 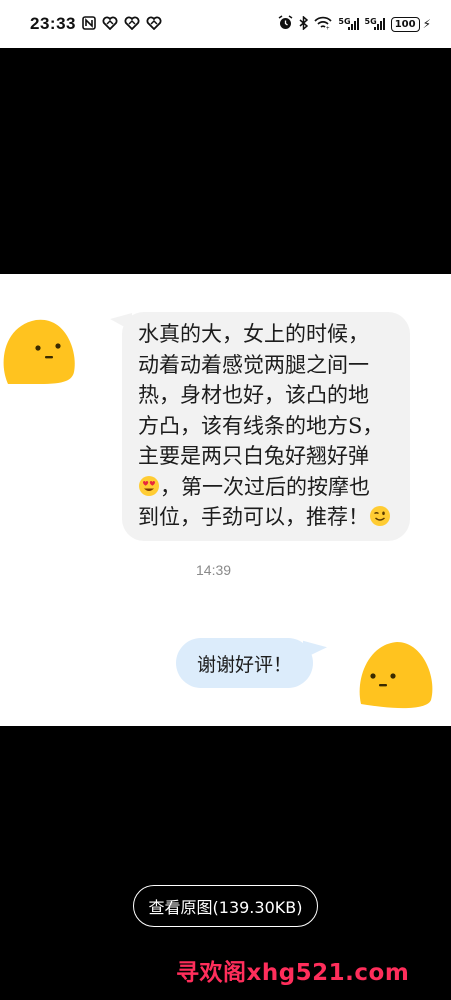 I want to click on message-line-with-emoji: 到位，手劲可以，推荐！, so click(x=266, y=517).